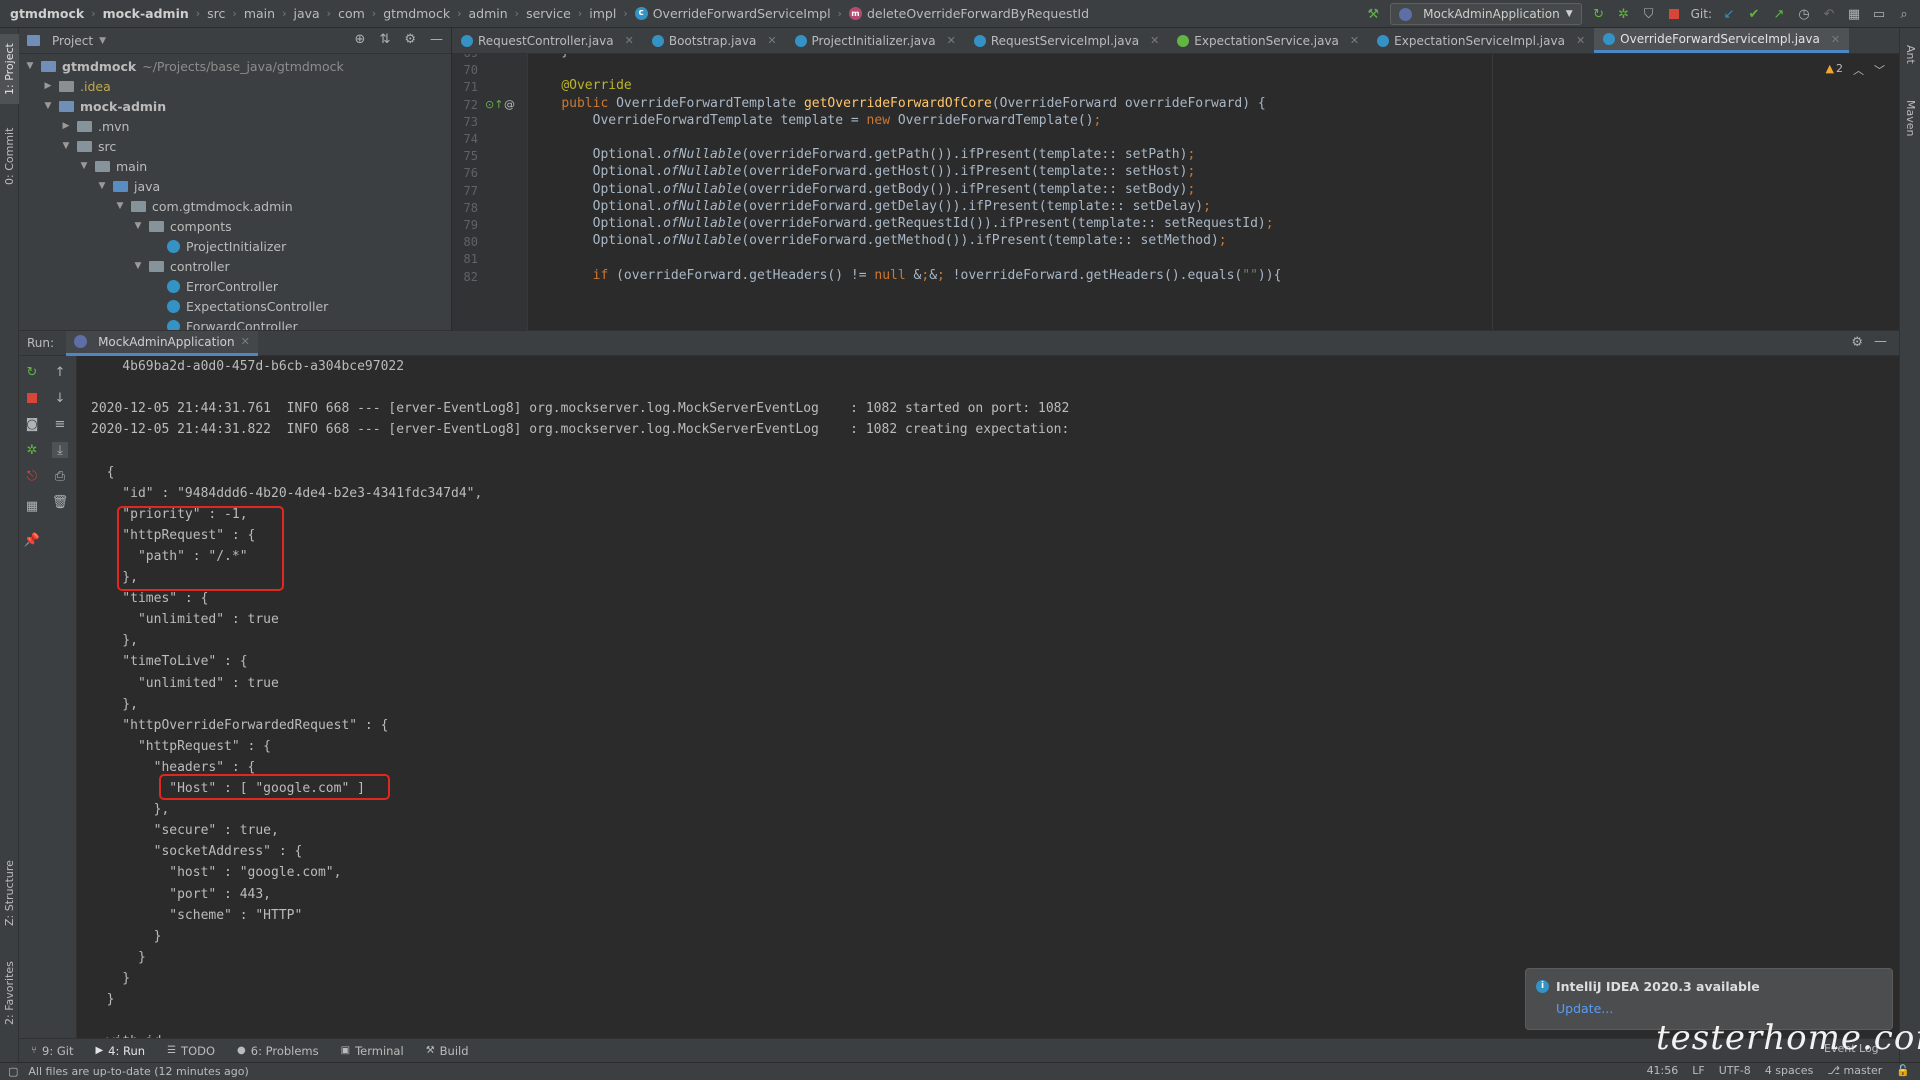  Describe the element at coordinates (1481, 40) in the screenshot. I see `editor-tab: ExpectationServiceImpl.java ✕` at that location.